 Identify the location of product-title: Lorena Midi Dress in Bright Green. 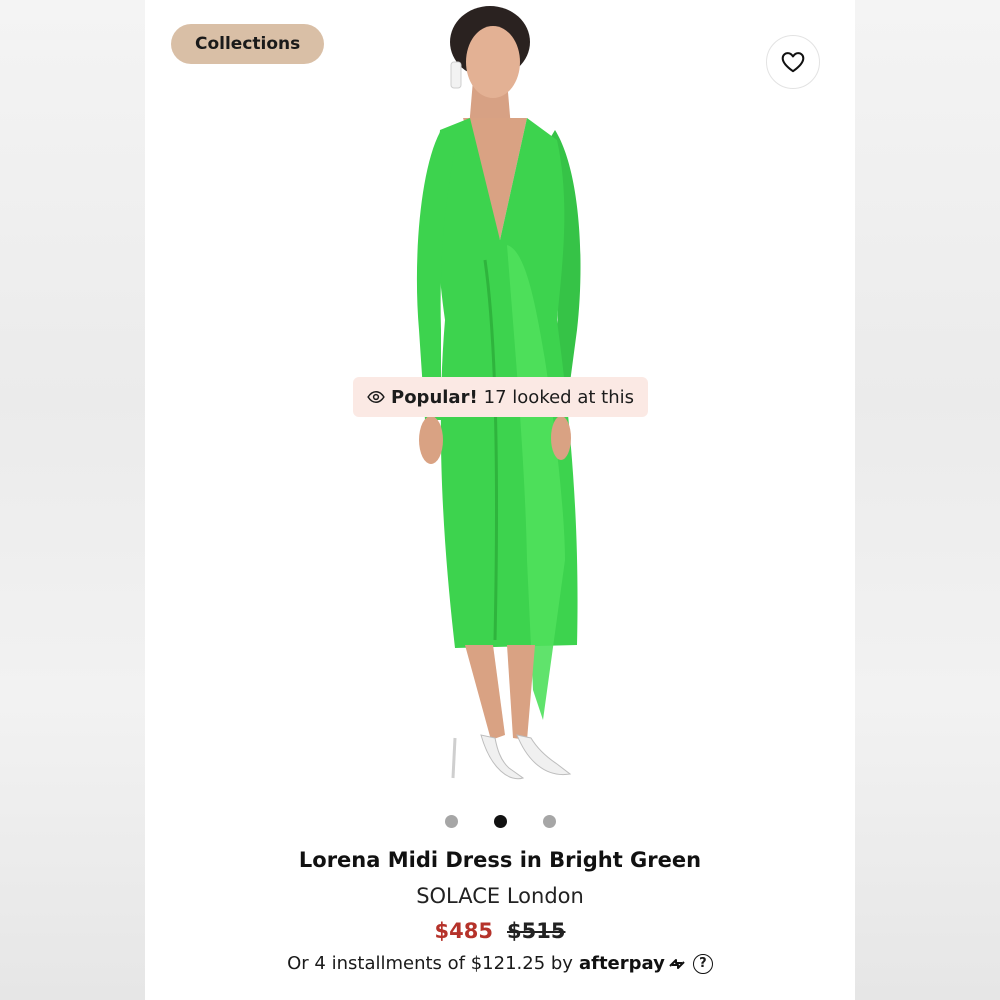
(500, 860).